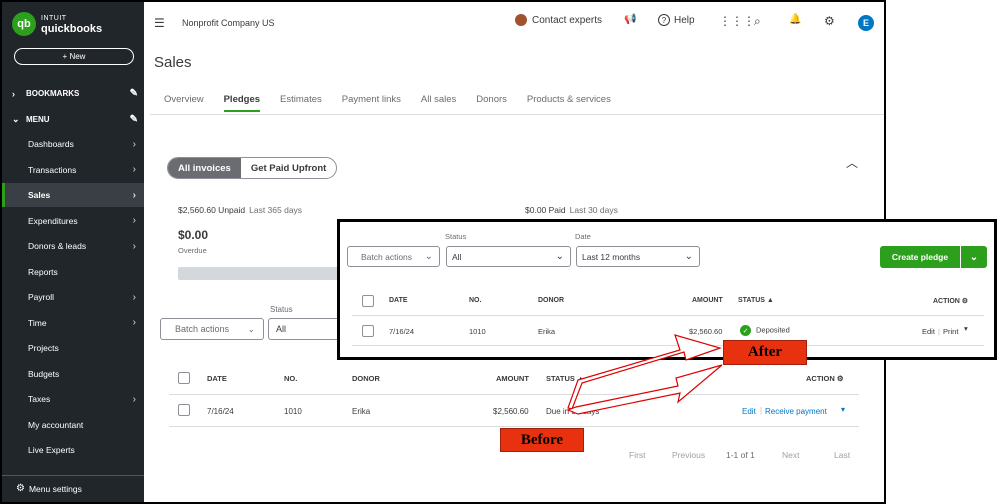 The width and height of the screenshot is (998, 504). Describe the element at coordinates (73, 144) in the screenshot. I see `sidebar-item-dashboards: Dashboards ›` at that location.